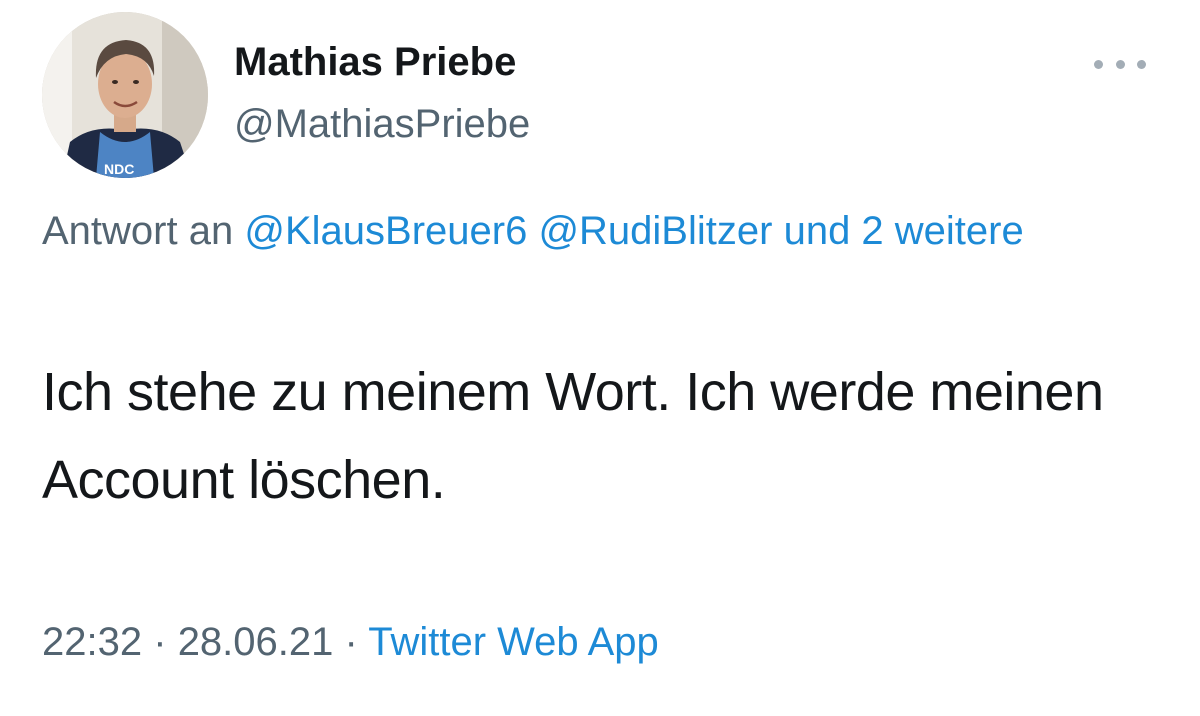 This screenshot has width=1200, height=716. I want to click on avatar-photo: NDC, so click(125, 95).